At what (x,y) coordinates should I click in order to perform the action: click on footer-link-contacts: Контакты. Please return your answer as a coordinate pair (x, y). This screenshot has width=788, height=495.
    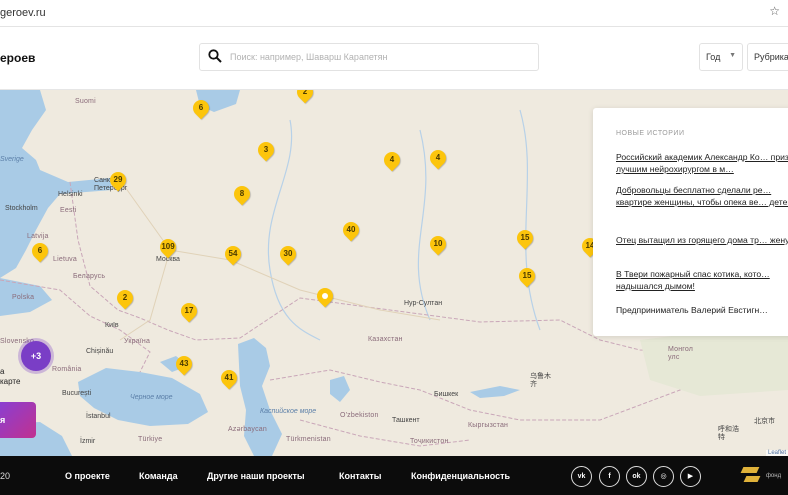
    Looking at the image, I should click on (360, 476).